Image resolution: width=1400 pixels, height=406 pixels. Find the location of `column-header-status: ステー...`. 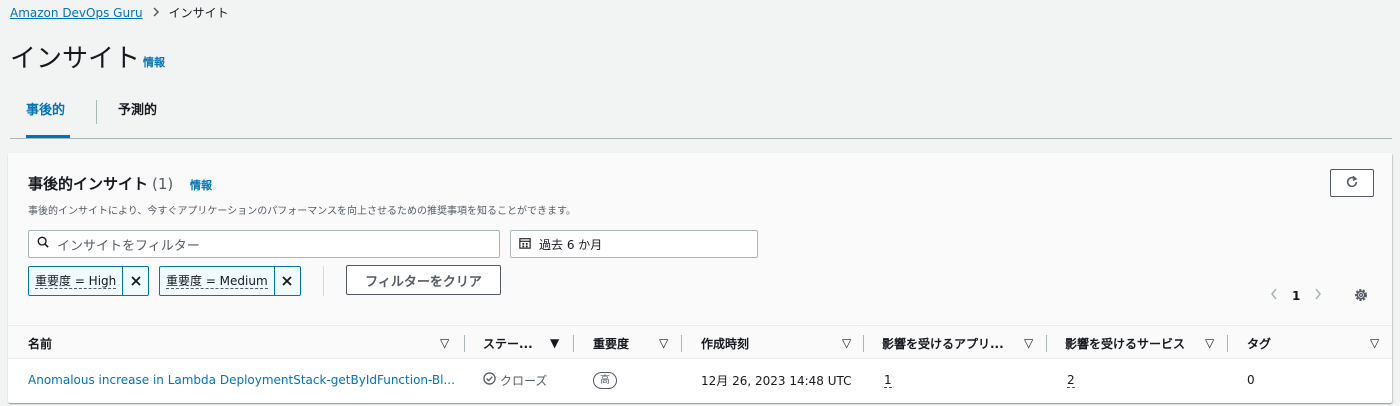

column-header-status: ステー... is located at coordinates (508, 343).